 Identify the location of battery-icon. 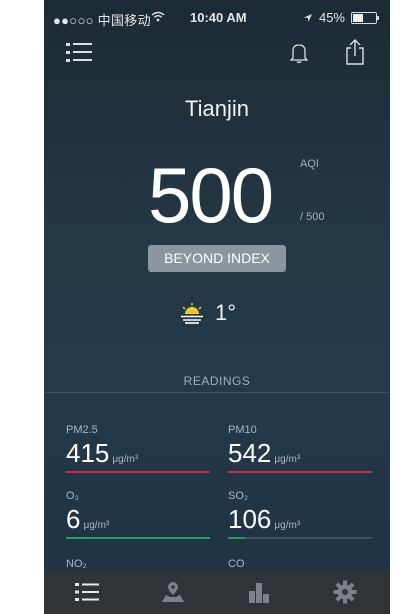
(365, 17).